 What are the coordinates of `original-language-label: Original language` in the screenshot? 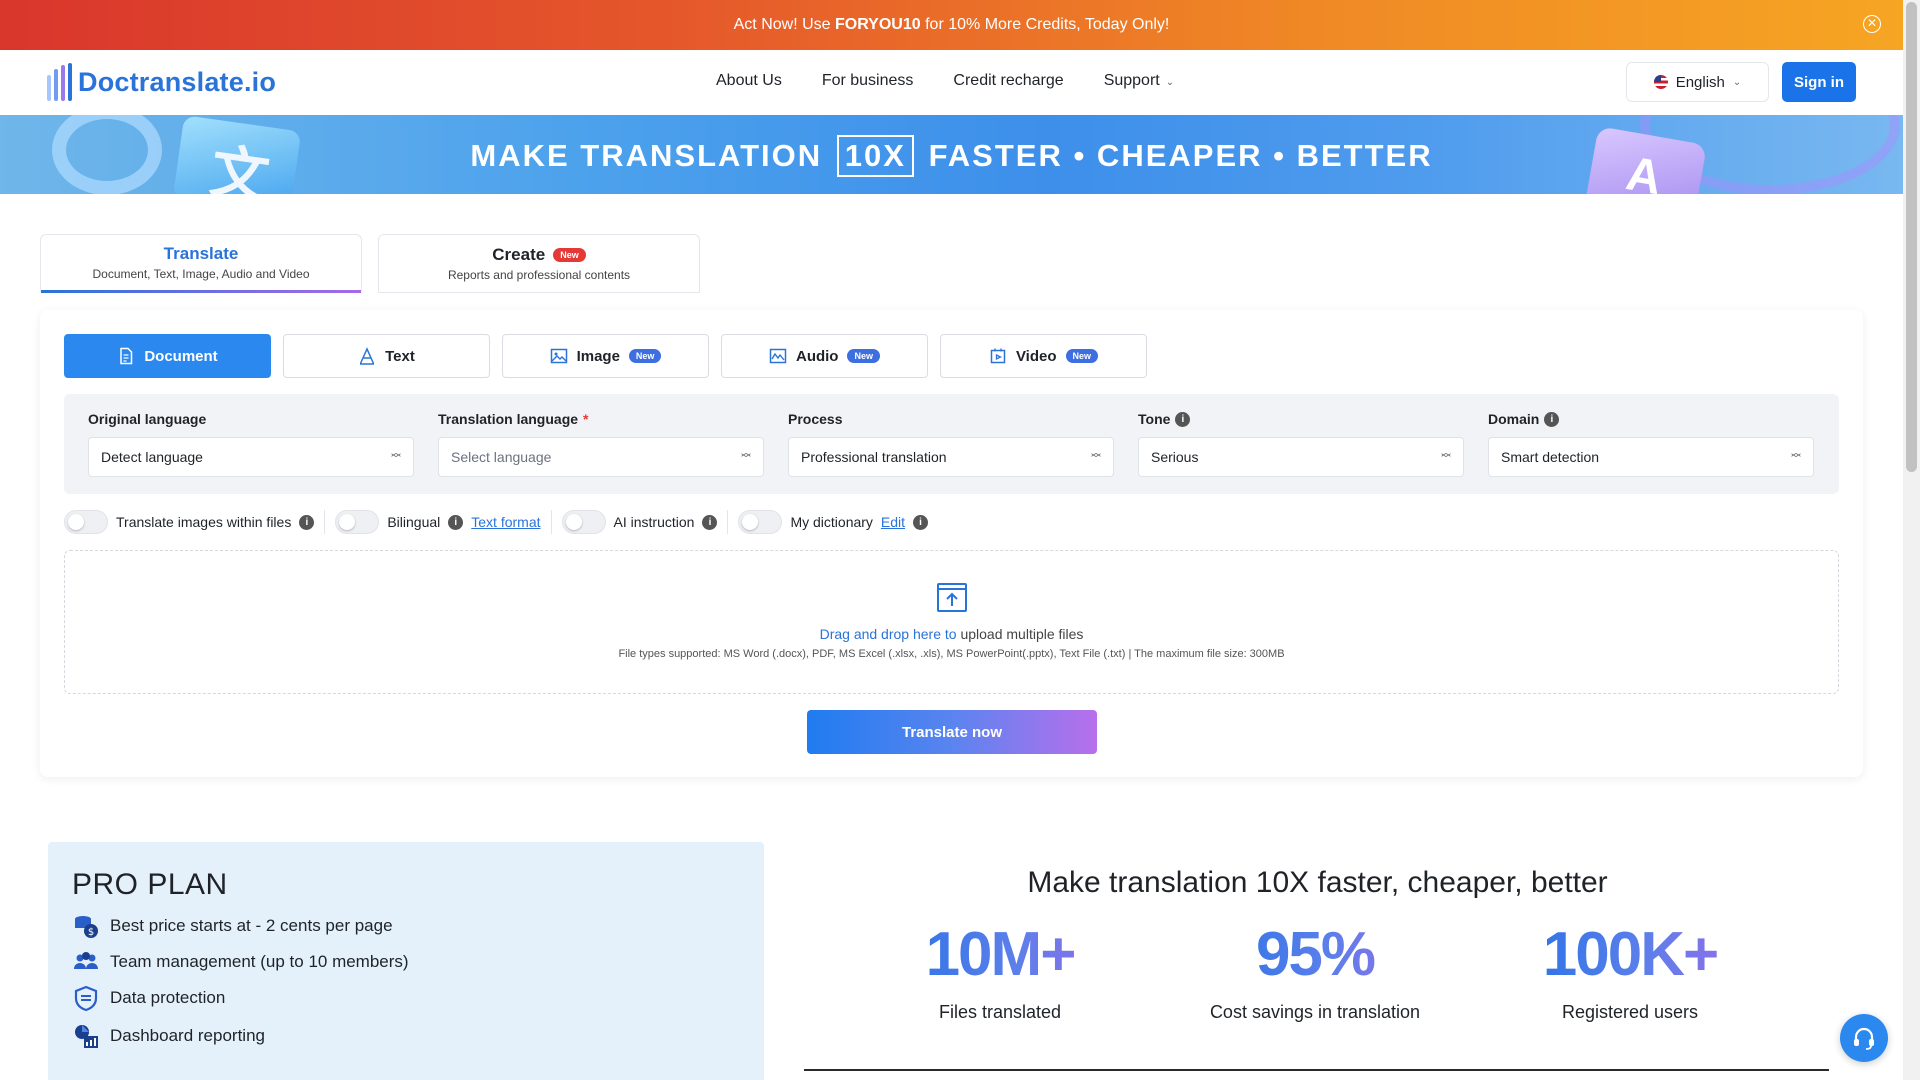 It's located at (147, 419).